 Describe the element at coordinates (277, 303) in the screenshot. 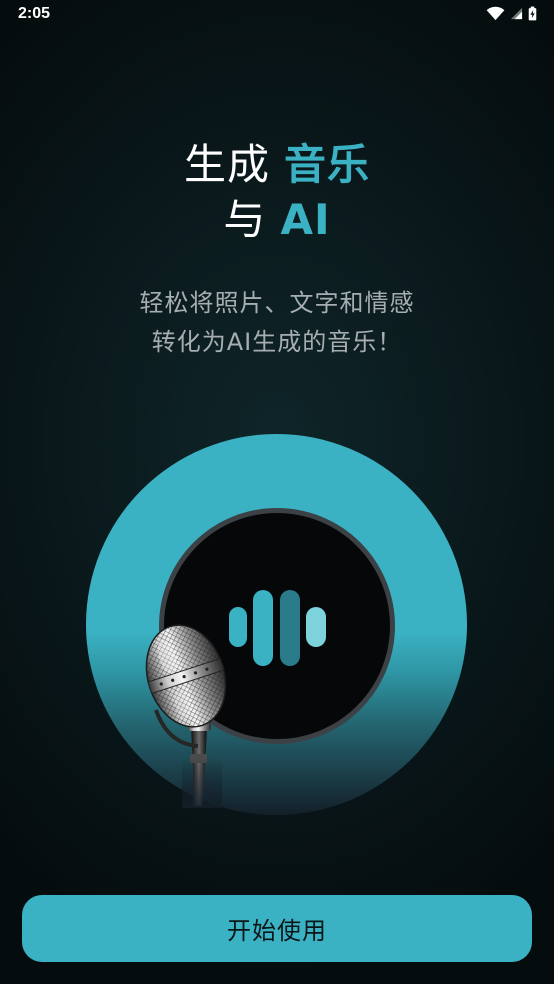

I see `subtitle-line-1: 轻松将照片、文字和情感` at that location.